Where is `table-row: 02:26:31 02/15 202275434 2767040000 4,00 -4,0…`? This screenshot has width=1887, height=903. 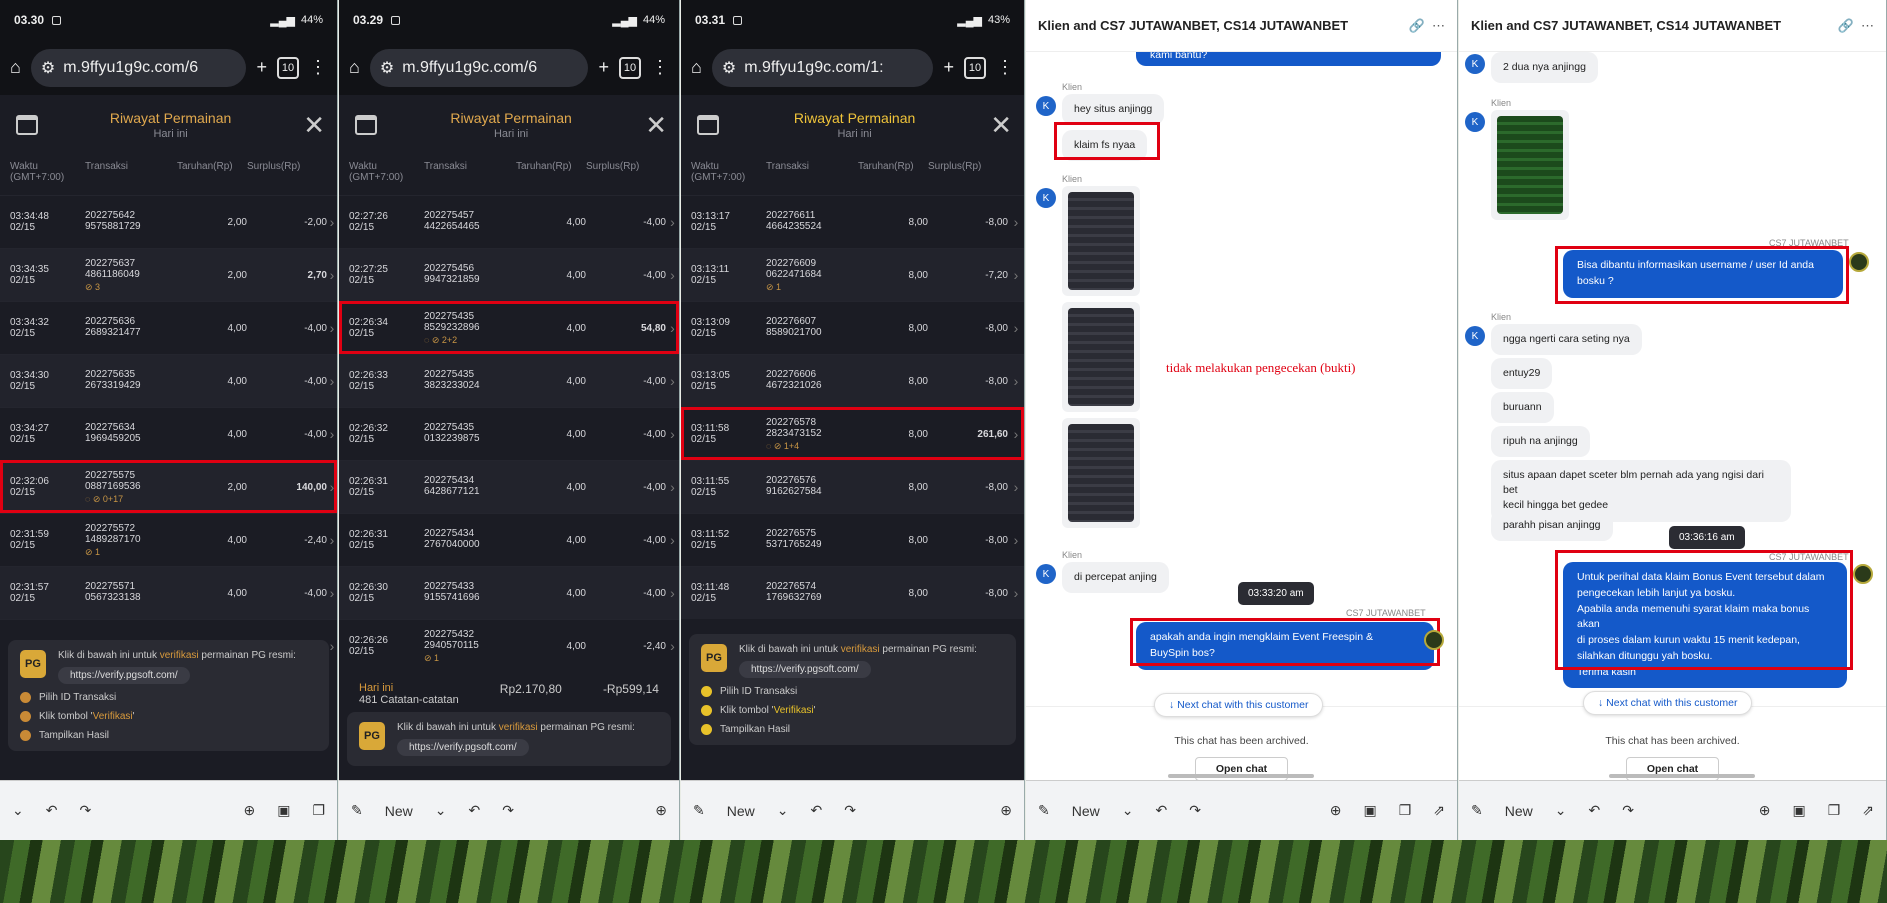 table-row: 02:26:31 02/15 202275434 2767040000 4,00 -4,0… is located at coordinates (509, 539).